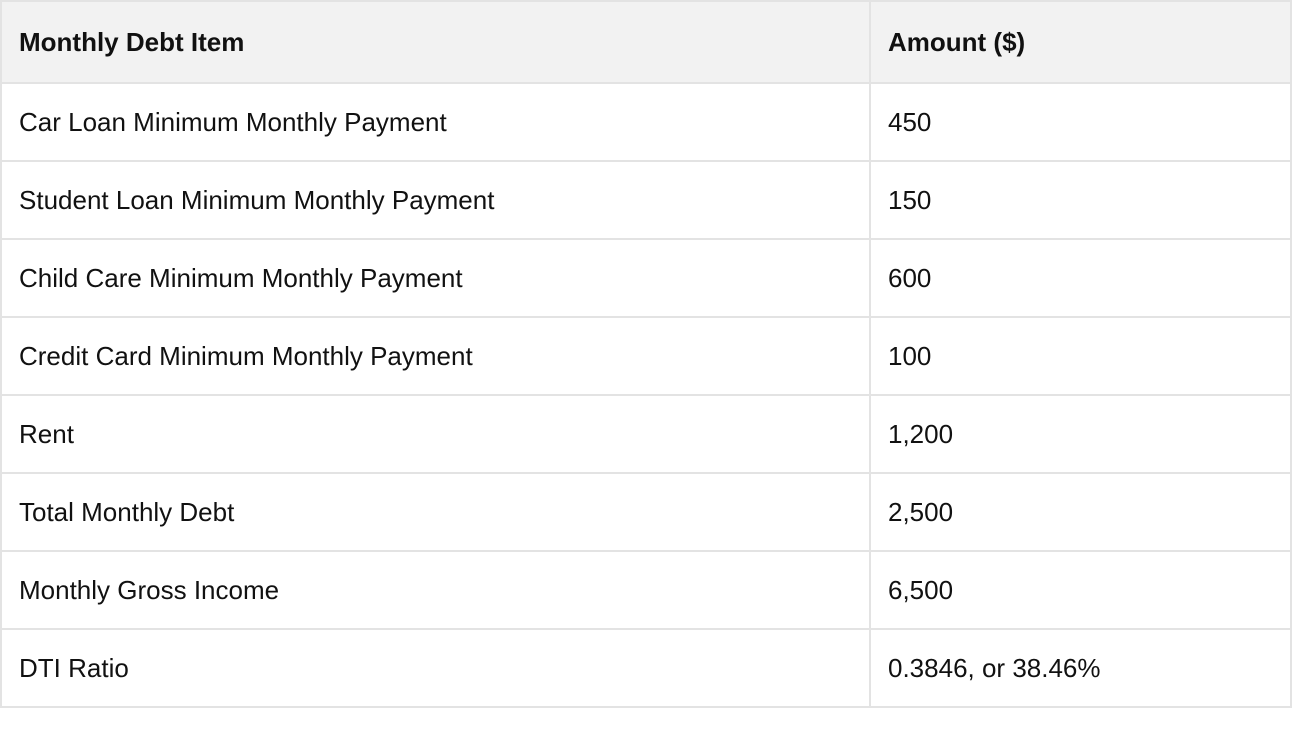  I want to click on header-debt-item: Monthly Debt Item, so click(435, 42).